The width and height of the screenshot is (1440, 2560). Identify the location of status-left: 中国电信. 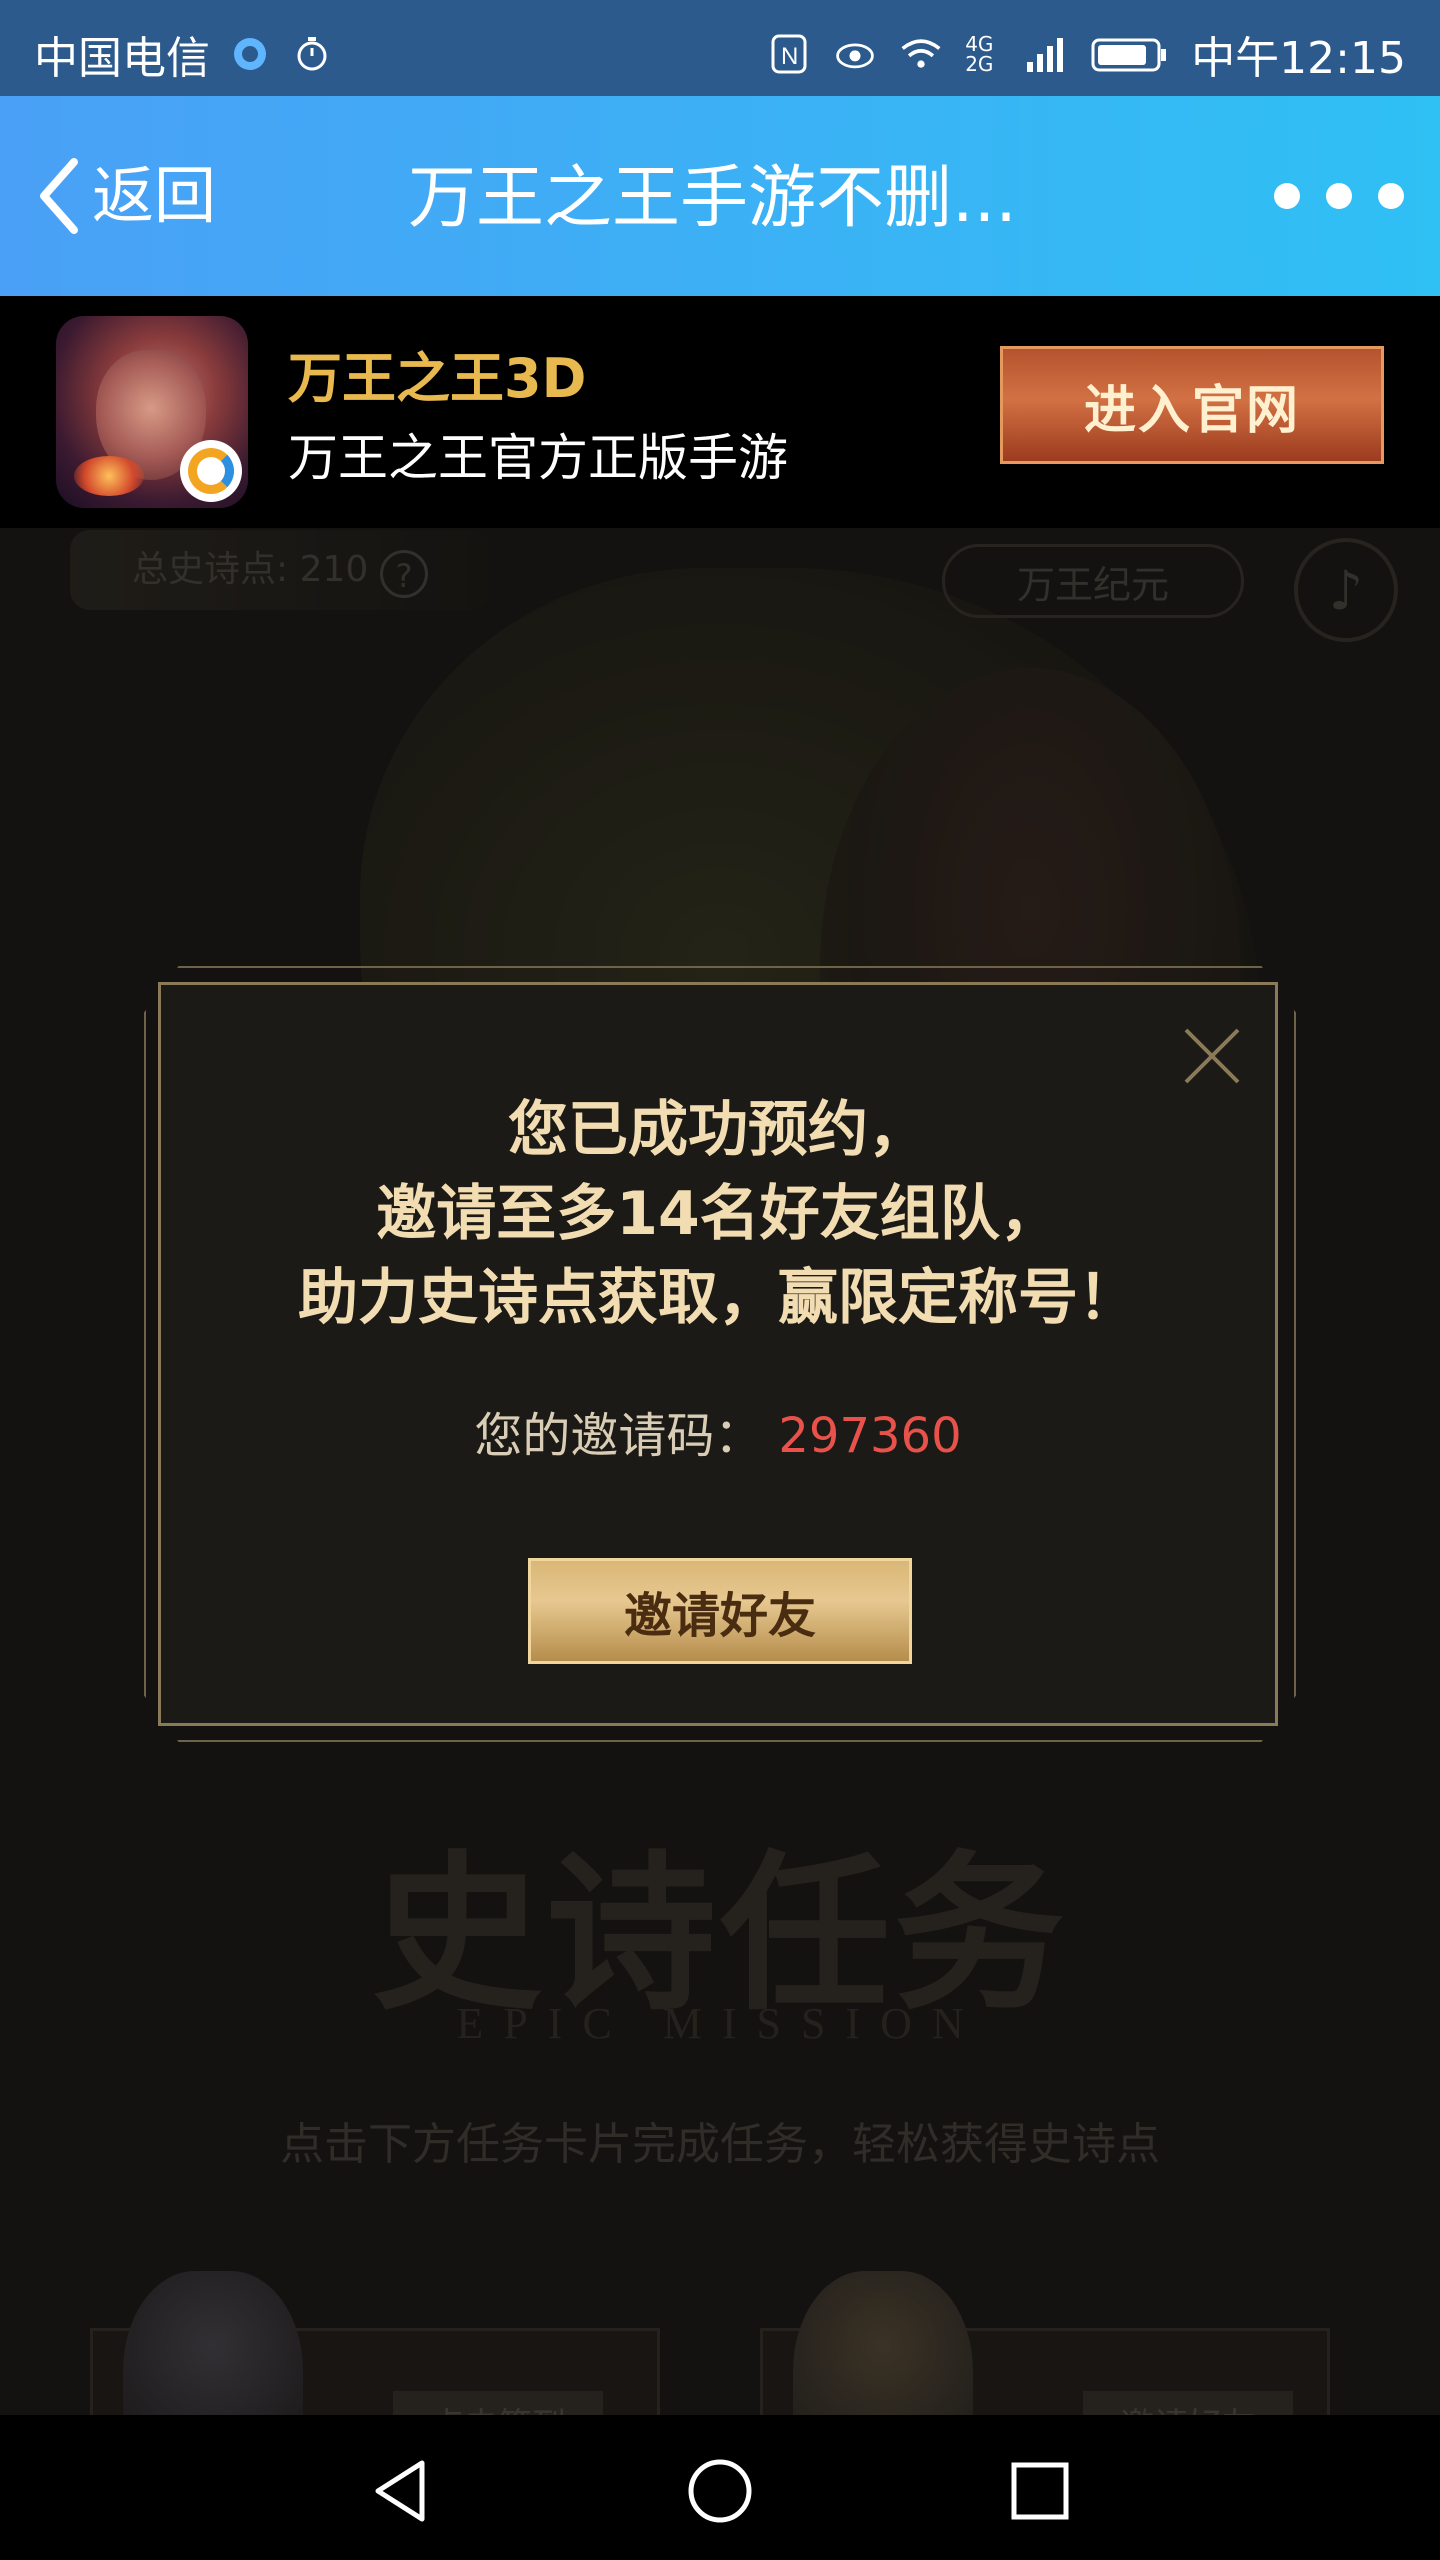
(184, 54).